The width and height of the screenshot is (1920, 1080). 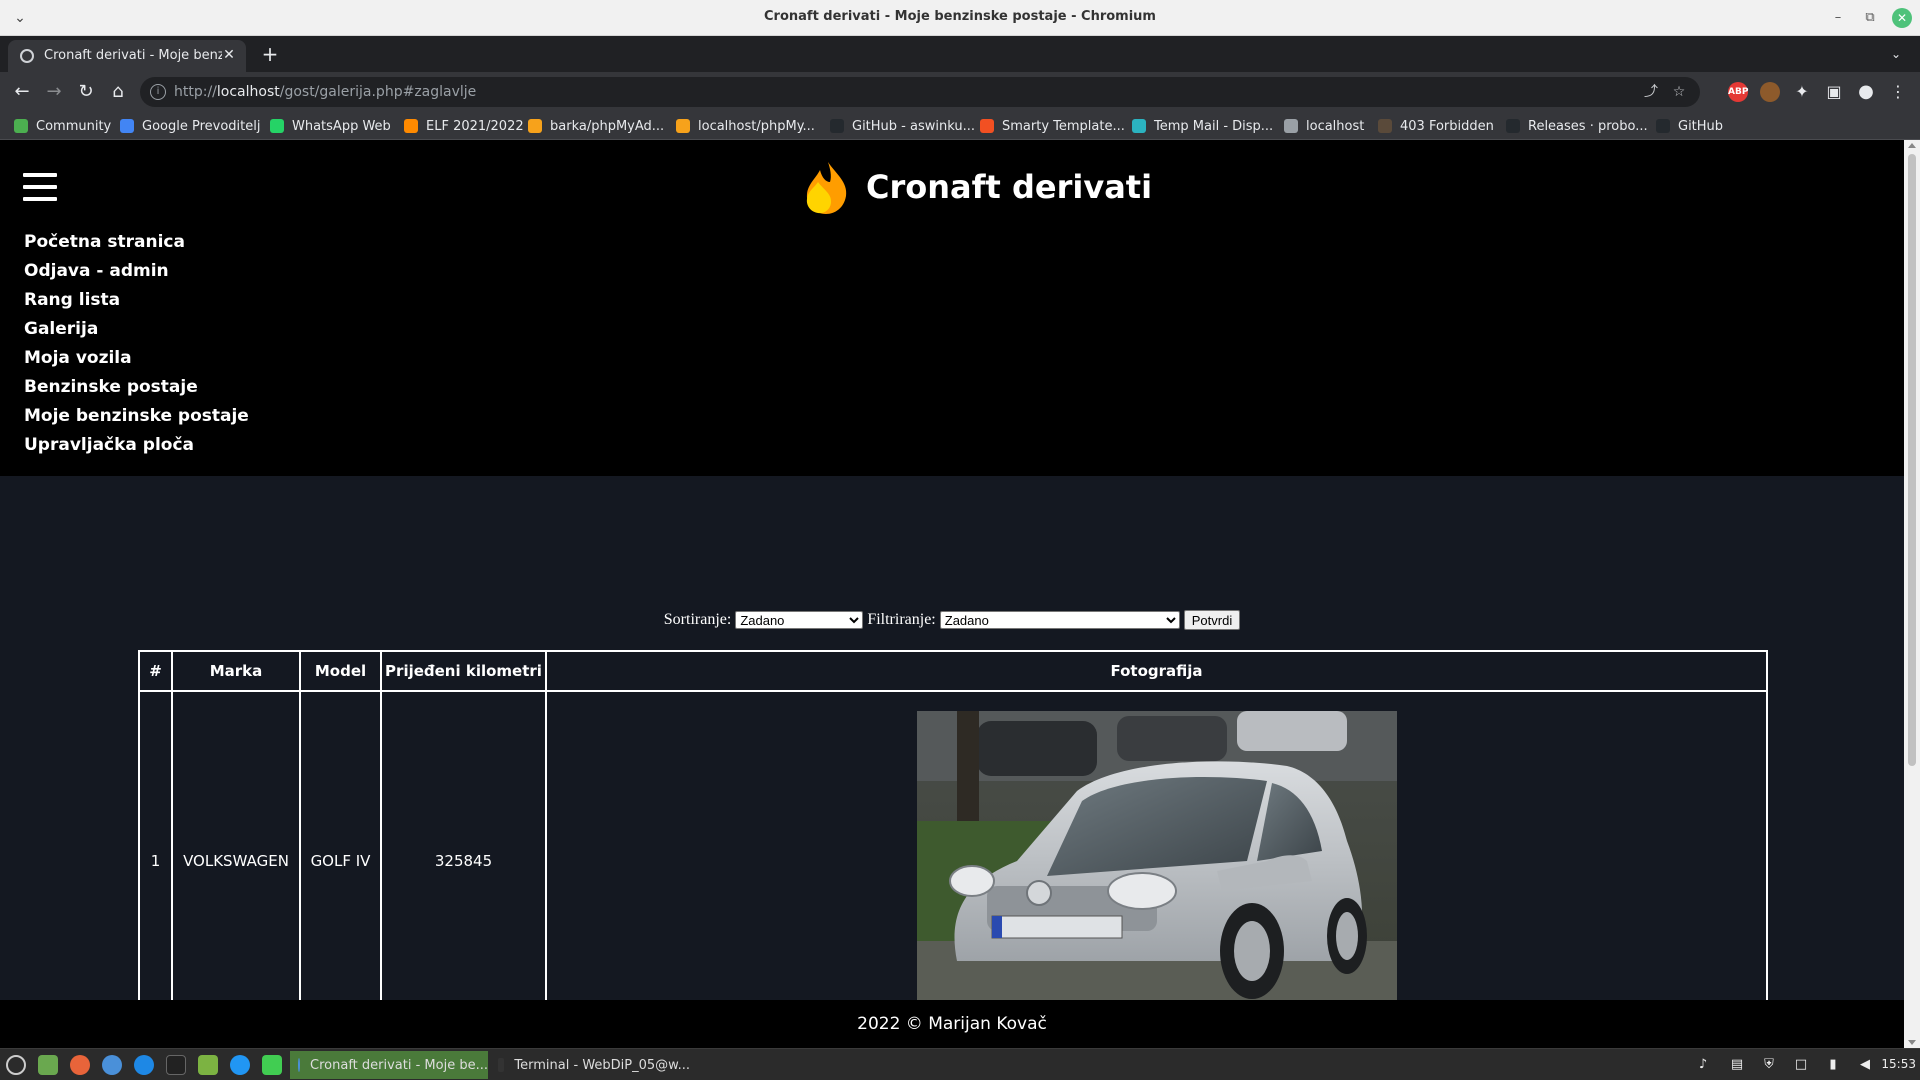 I want to click on bookmark-item: WhatsApp Web, so click(x=330, y=126).